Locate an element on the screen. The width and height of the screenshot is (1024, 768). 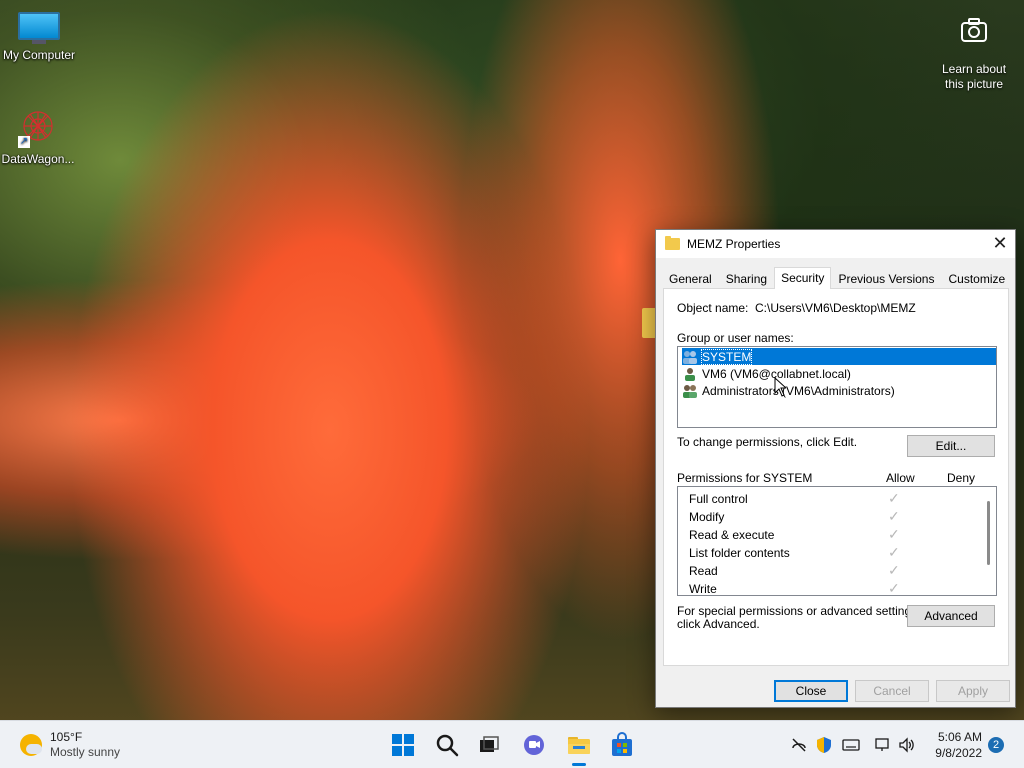
user-name: Administrators (VM6\Administrators) is located at coordinates (798, 390).